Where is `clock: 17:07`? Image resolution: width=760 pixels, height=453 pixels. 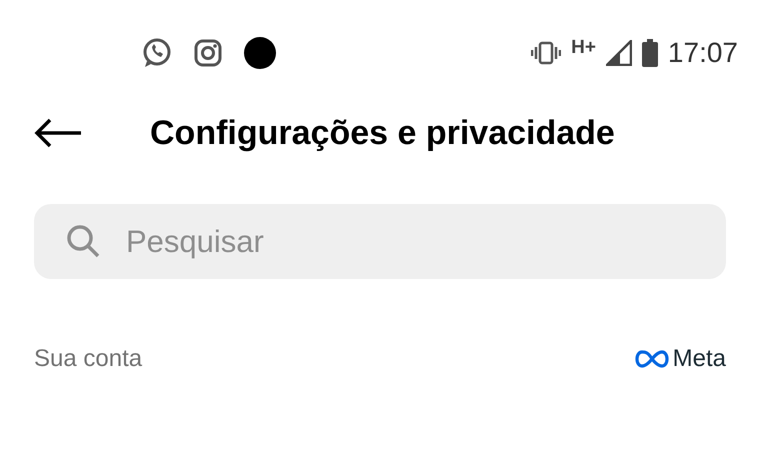 clock: 17:07 is located at coordinates (703, 53).